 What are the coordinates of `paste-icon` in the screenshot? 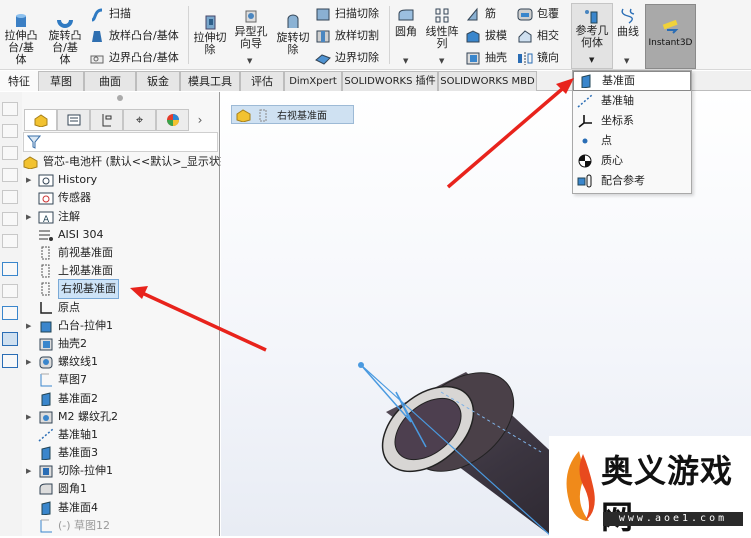 It's located at (10, 361).